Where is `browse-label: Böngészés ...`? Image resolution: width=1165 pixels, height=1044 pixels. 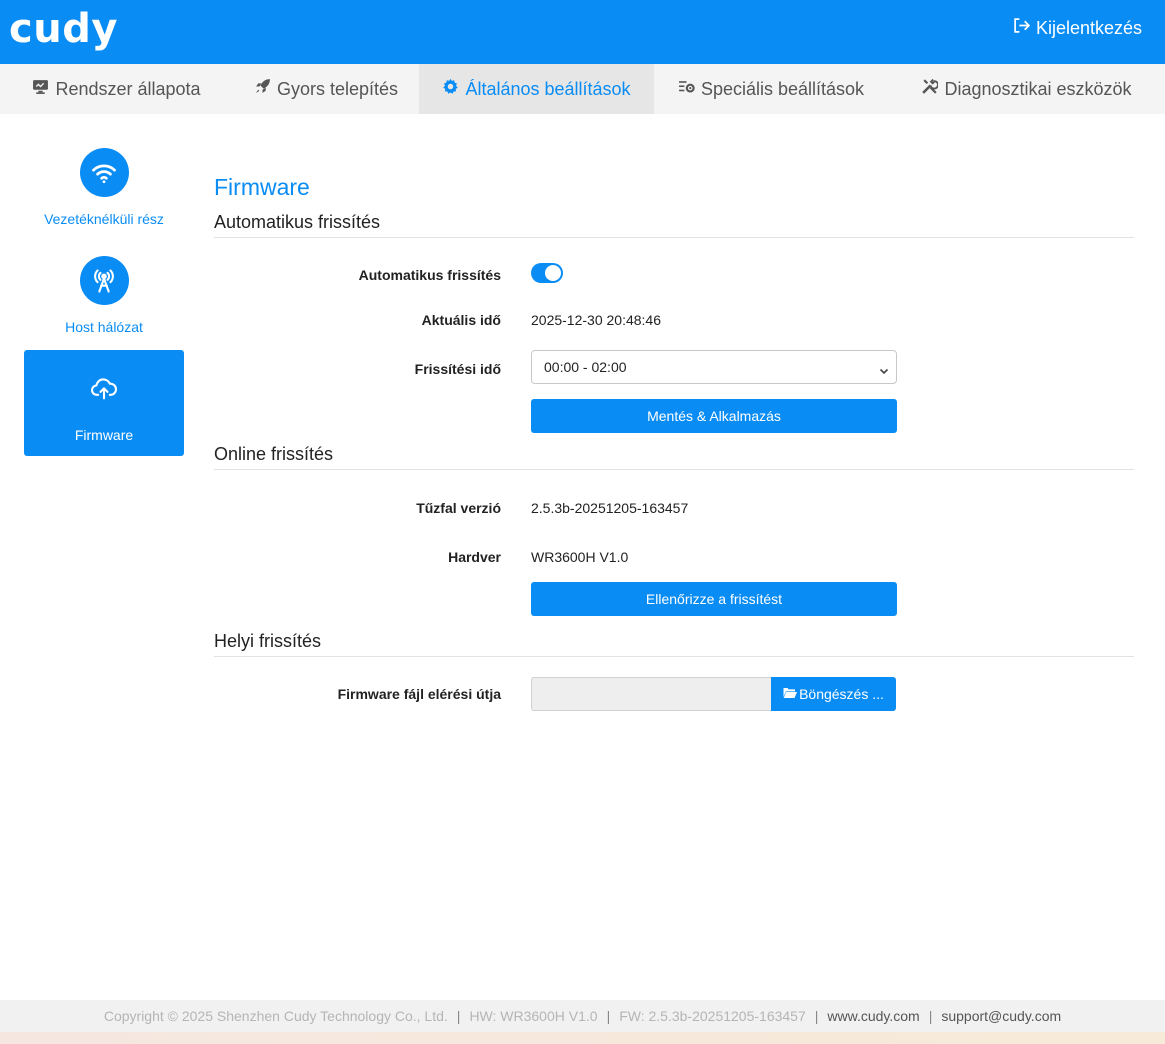
browse-label: Böngészés ... is located at coordinates (841, 694).